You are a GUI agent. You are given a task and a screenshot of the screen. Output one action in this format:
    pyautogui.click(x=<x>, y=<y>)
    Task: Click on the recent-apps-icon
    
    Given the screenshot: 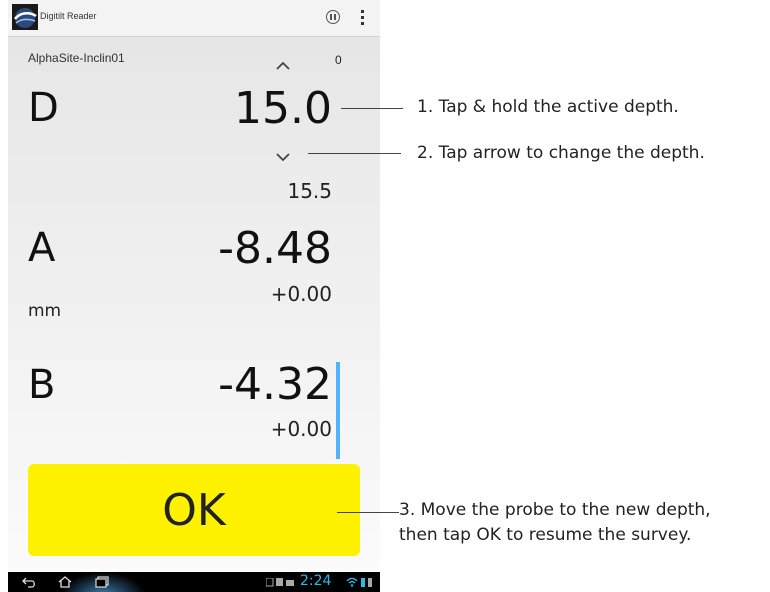 What is the action you would take?
    pyautogui.click(x=102, y=582)
    